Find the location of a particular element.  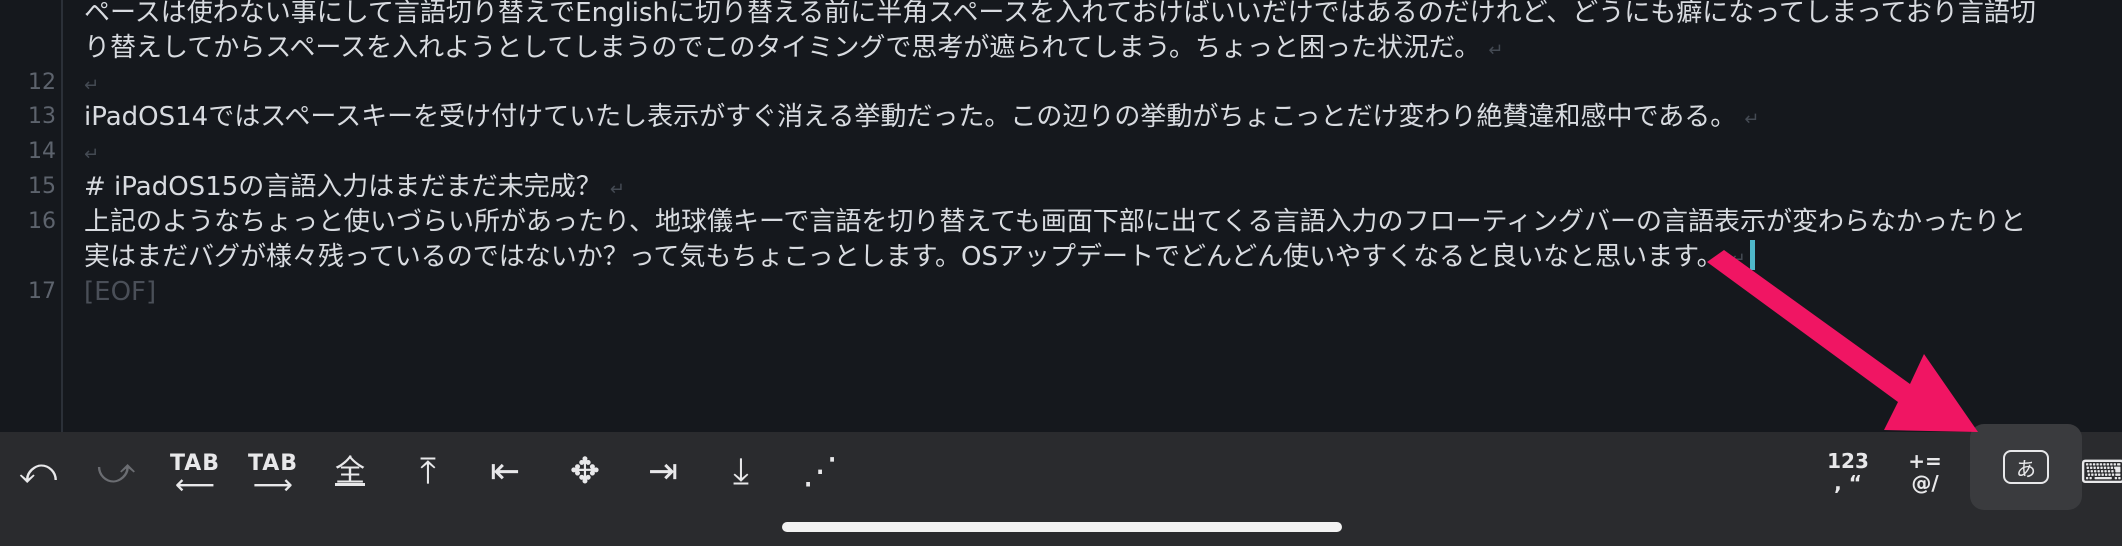

select-all-button: 全 is located at coordinates (350, 472).